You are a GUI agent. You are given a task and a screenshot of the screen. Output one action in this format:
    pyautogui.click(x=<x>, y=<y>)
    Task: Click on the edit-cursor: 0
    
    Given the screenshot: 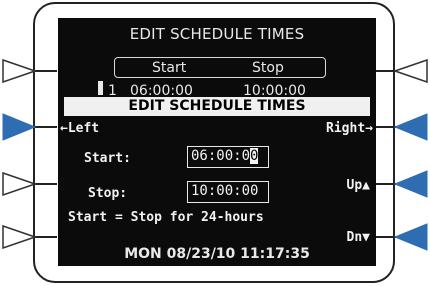 What is the action you would take?
    pyautogui.click(x=254, y=156)
    